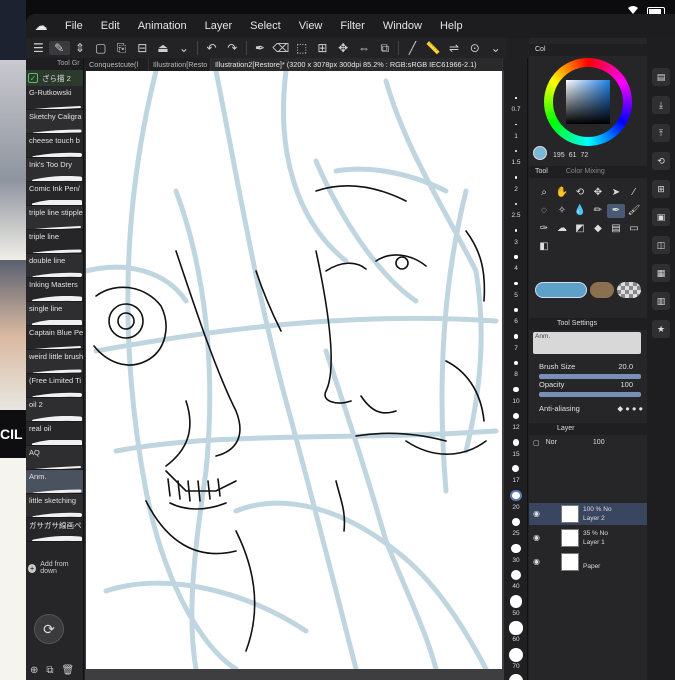 The width and height of the screenshot is (675, 680). Describe the element at coordinates (630, 408) in the screenshot. I see `antialiasing-options: ◆ ● ● ●` at that location.